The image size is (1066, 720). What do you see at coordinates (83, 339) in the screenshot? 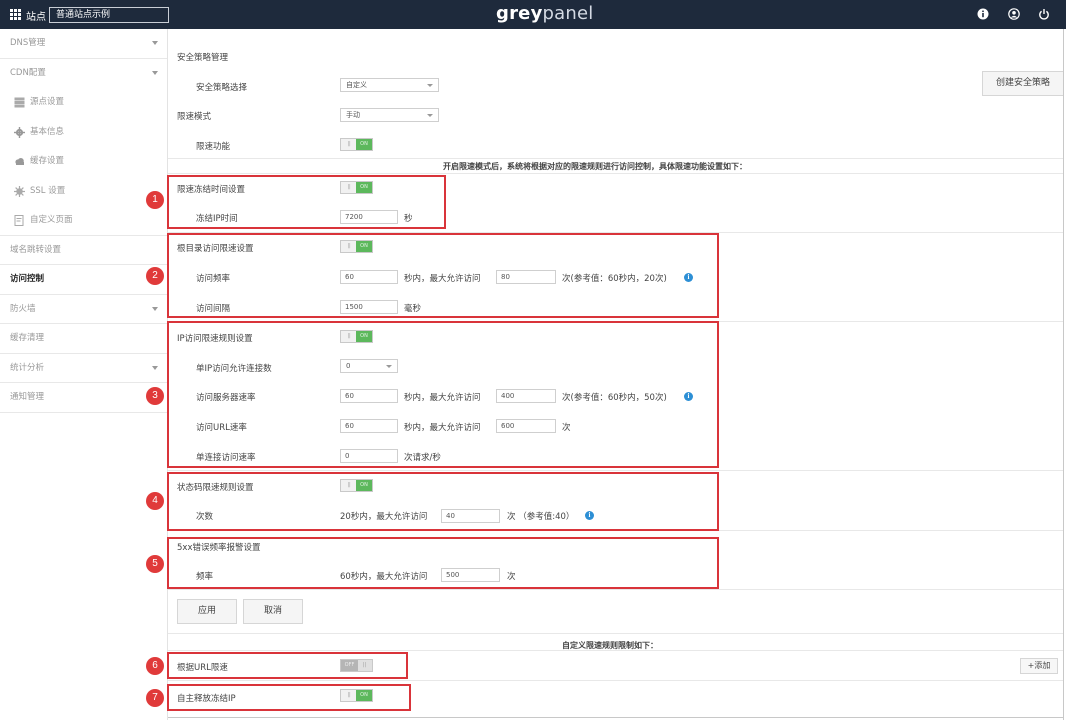
I see `sidebar-item-cache-purge: 缓存清理` at bounding box center [83, 339].